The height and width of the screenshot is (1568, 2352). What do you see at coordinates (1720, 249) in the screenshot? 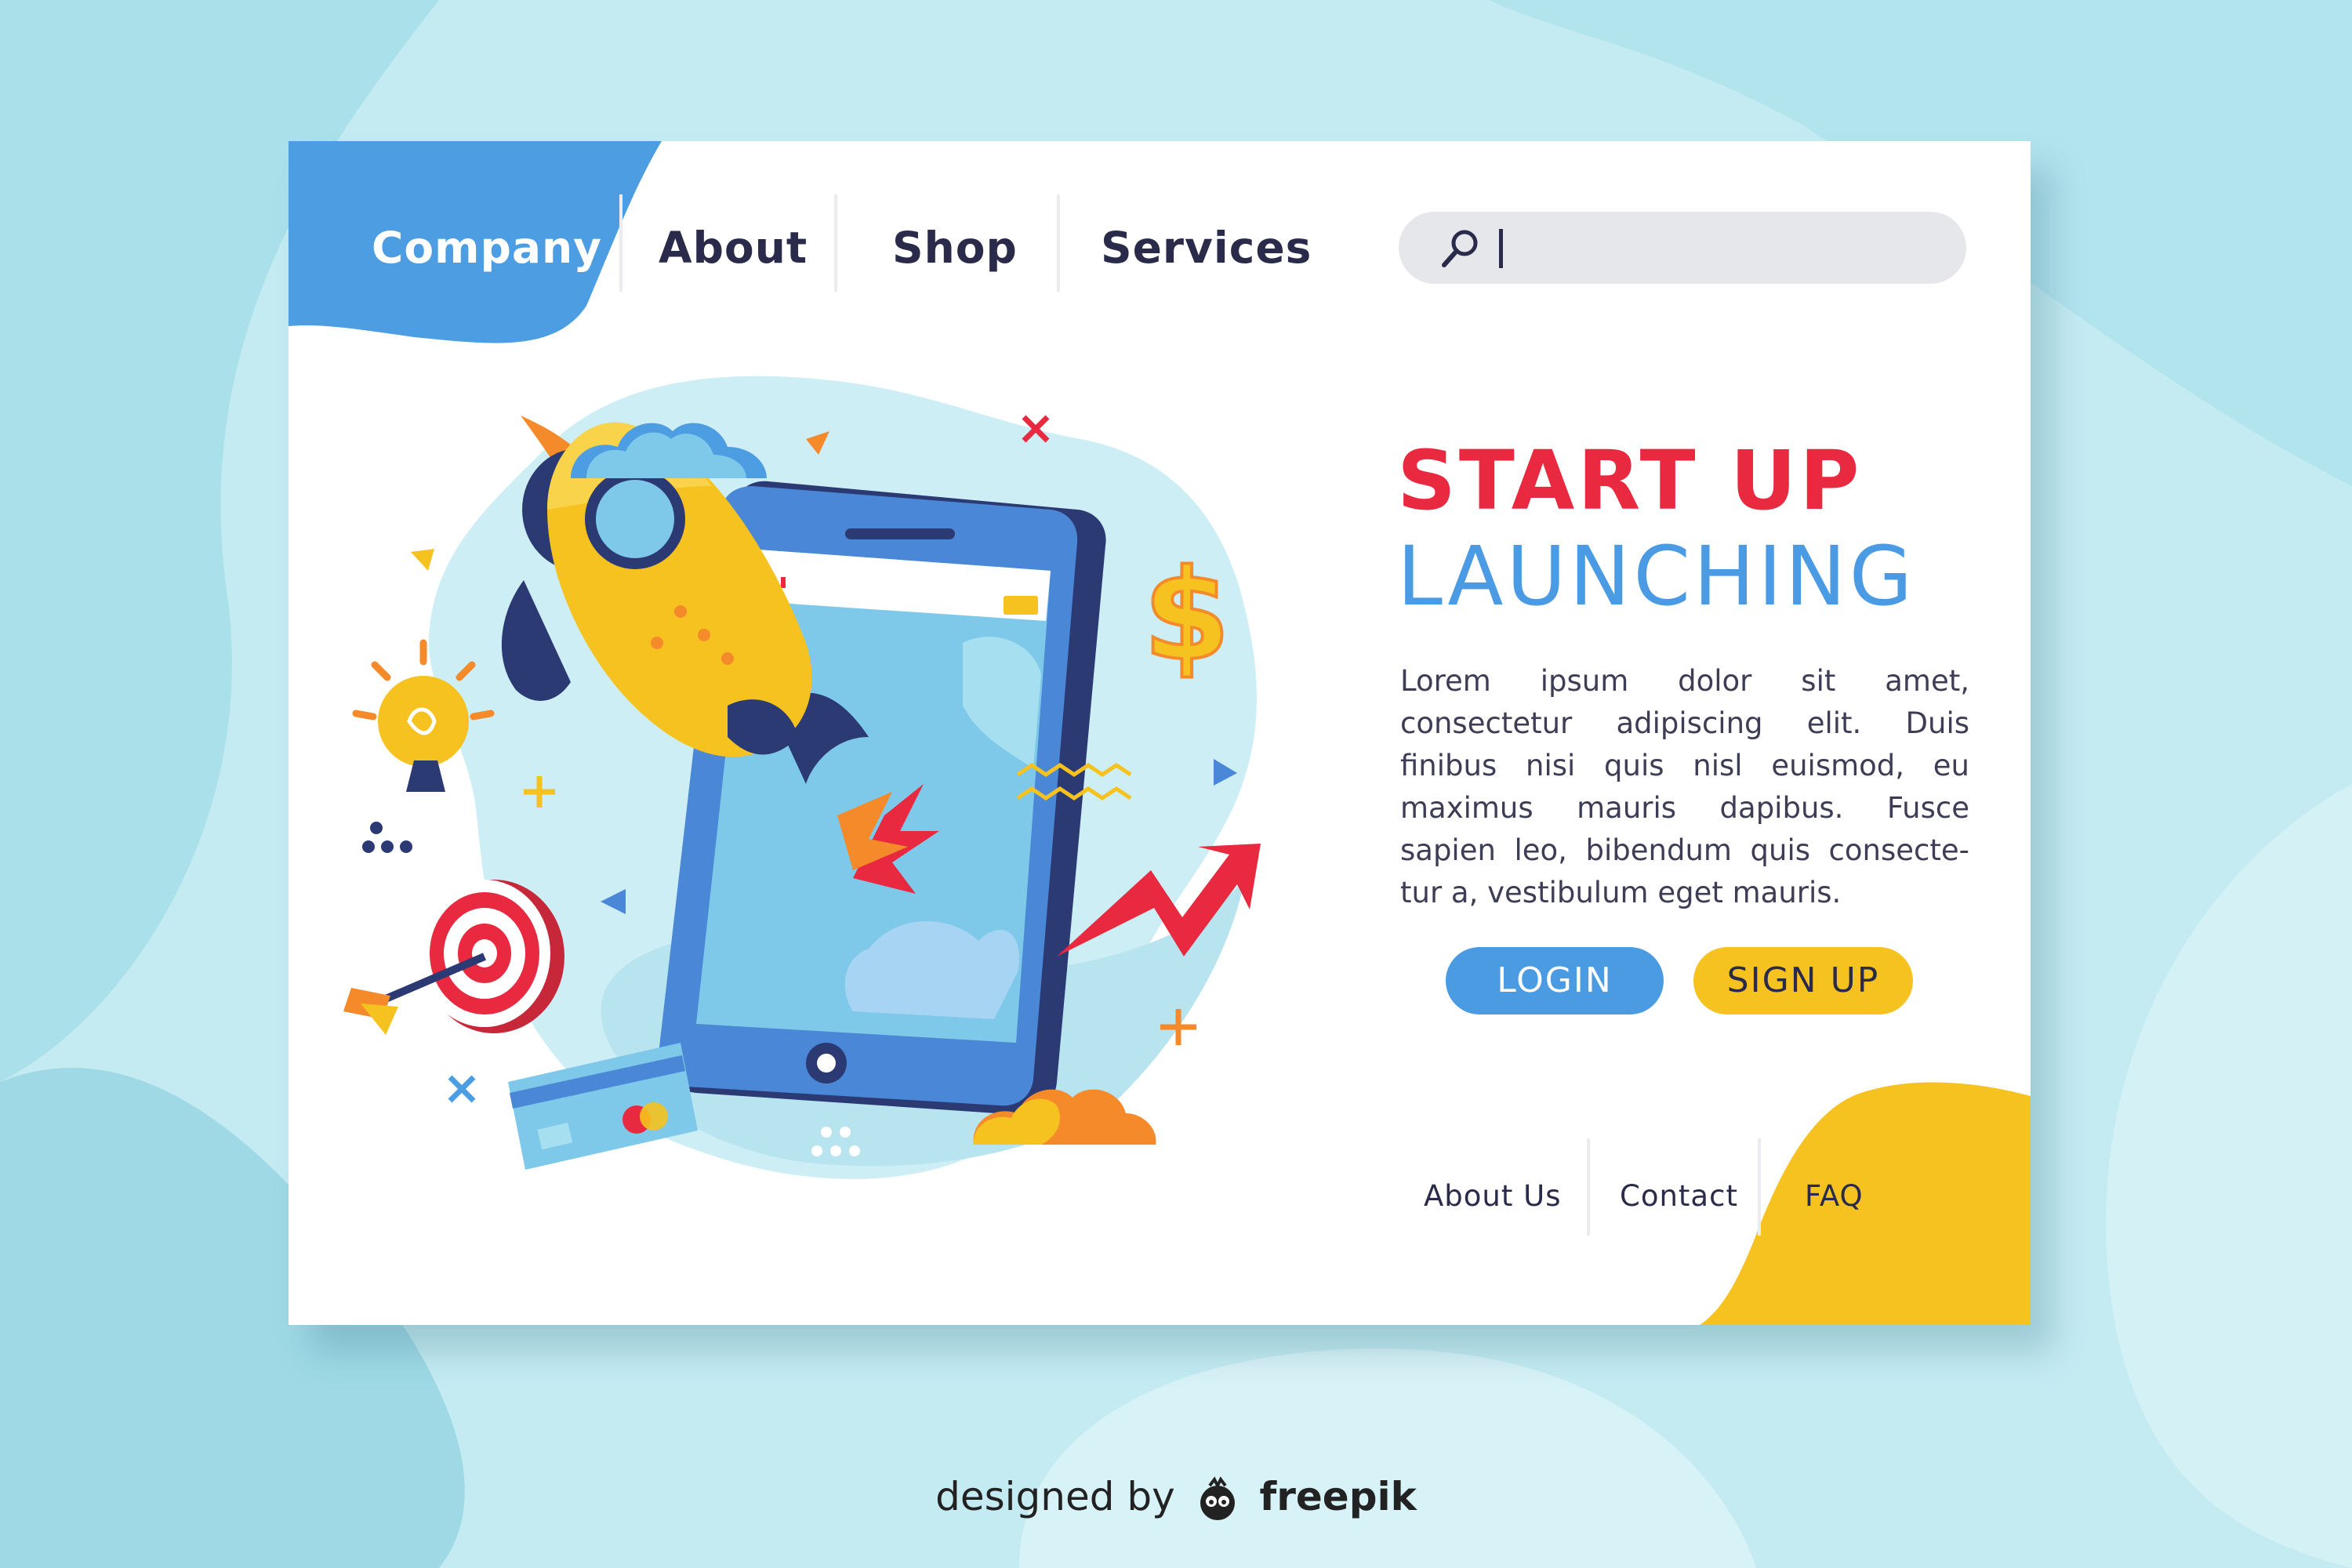
I see `search-input` at bounding box center [1720, 249].